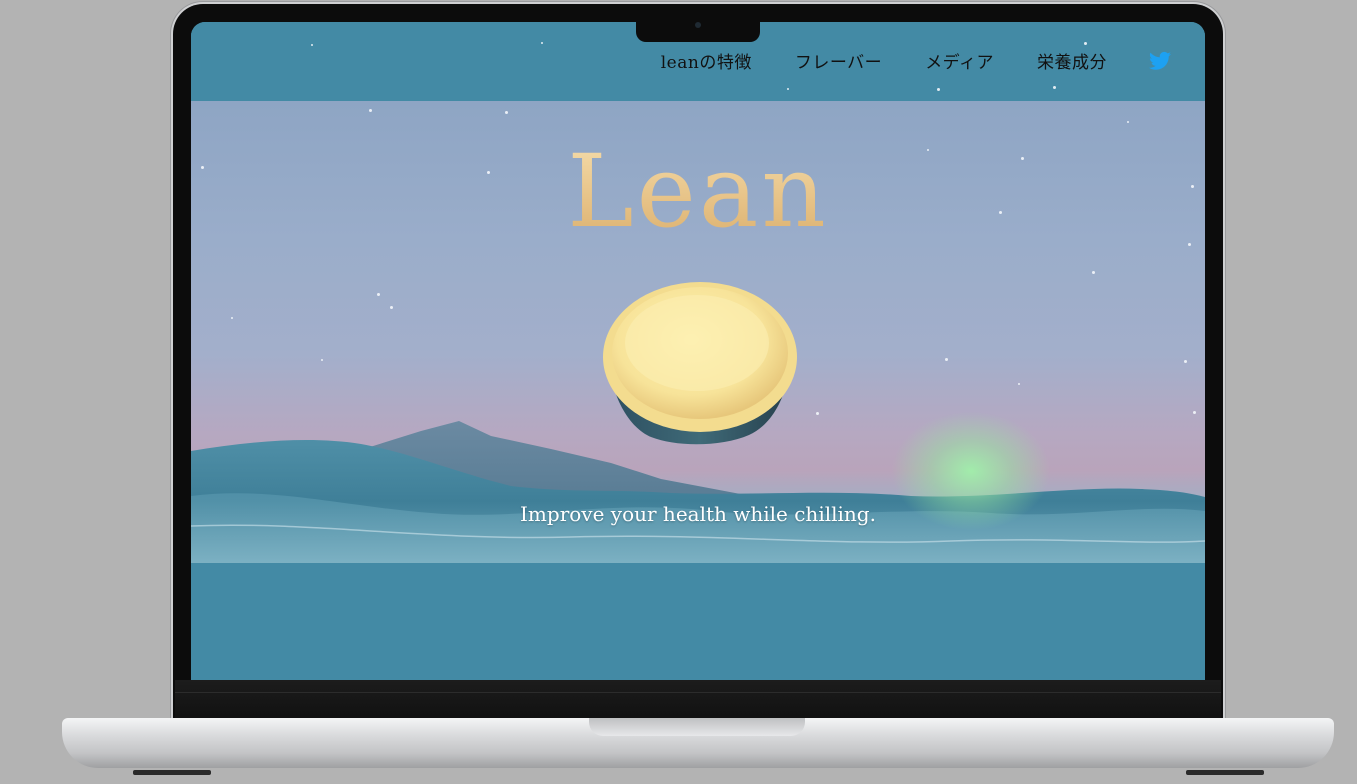 This screenshot has width=1357, height=784. I want to click on main-nav: leanの特徴 フレーバー メディア 栄養成分, so click(933, 60).